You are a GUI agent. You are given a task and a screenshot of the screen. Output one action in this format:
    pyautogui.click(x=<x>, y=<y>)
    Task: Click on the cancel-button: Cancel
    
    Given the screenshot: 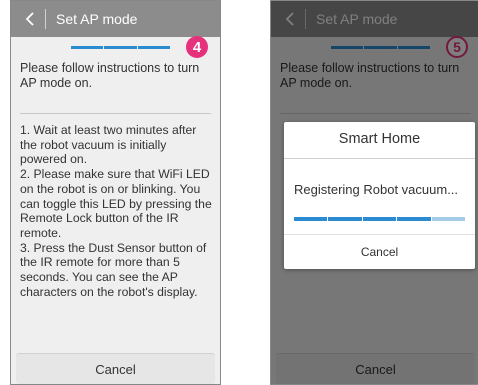 What is the action you would take?
    pyautogui.click(x=115, y=368)
    